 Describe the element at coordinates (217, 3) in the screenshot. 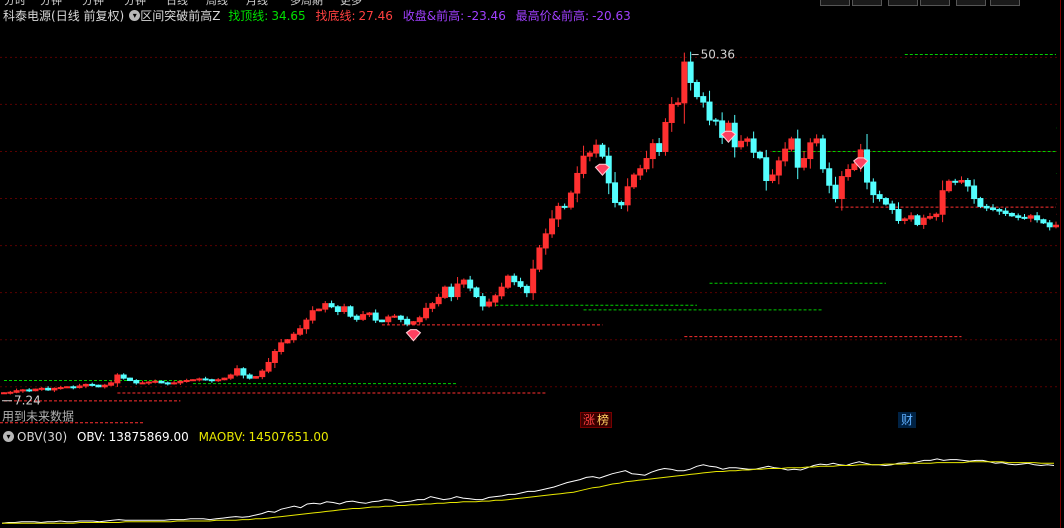

I see `top-menu-item: 周线` at that location.